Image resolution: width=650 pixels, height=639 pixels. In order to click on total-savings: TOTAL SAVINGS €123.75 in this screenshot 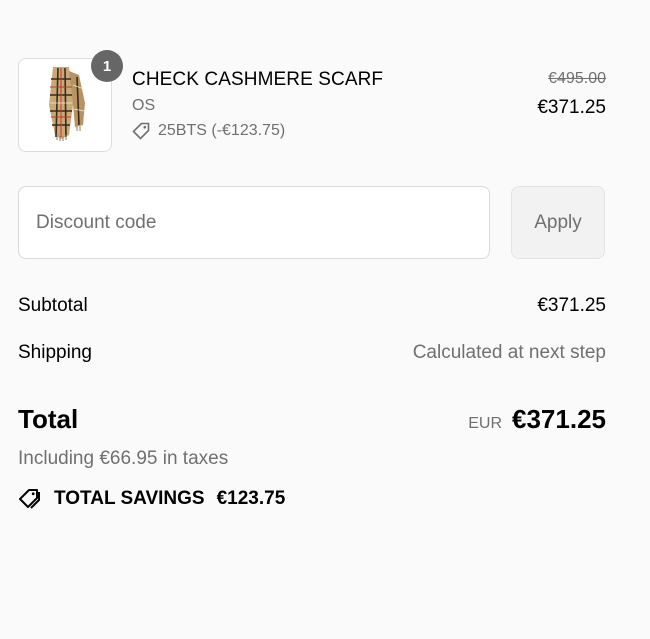, I will do `click(151, 499)`.